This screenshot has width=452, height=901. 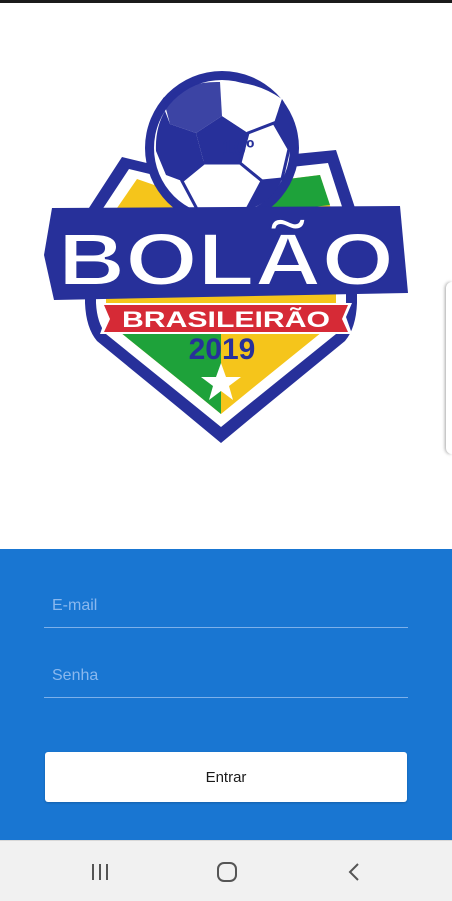 I want to click on recents-icon, so click(x=100, y=872).